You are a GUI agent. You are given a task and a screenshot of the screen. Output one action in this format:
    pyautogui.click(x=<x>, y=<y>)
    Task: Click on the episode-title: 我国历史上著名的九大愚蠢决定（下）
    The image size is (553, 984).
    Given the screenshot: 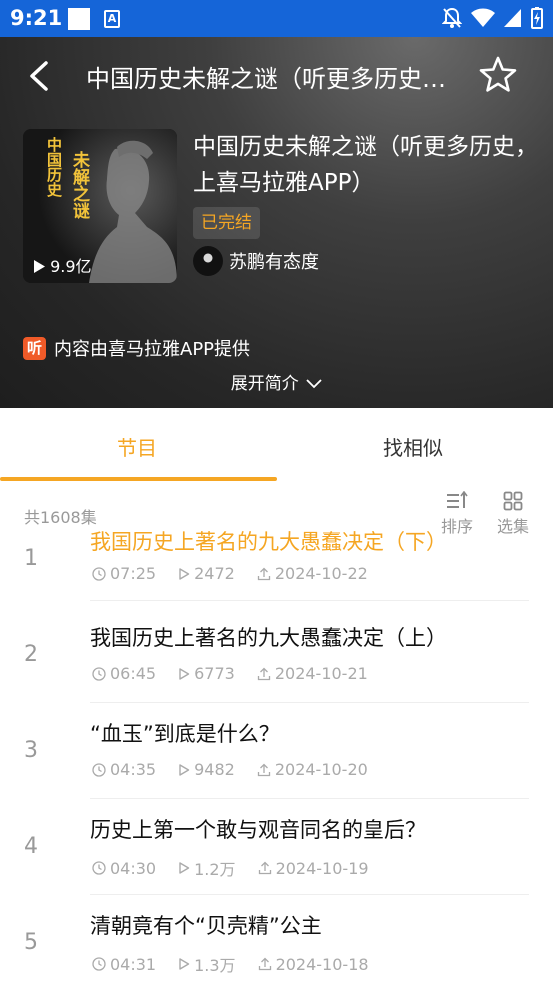 What is the action you would take?
    pyautogui.click(x=268, y=542)
    